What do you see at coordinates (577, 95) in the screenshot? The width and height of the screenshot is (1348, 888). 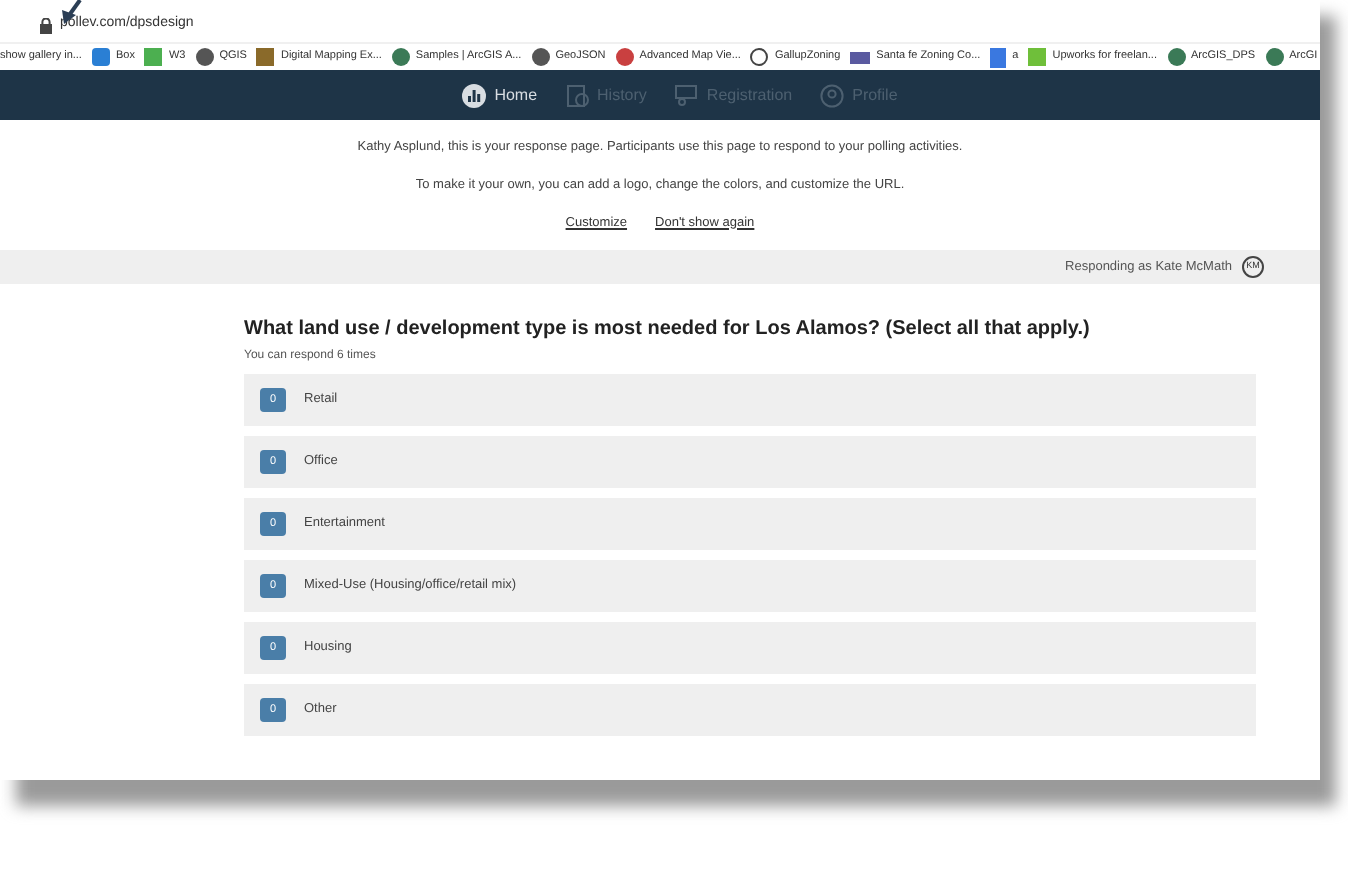 I see `history-icon` at bounding box center [577, 95].